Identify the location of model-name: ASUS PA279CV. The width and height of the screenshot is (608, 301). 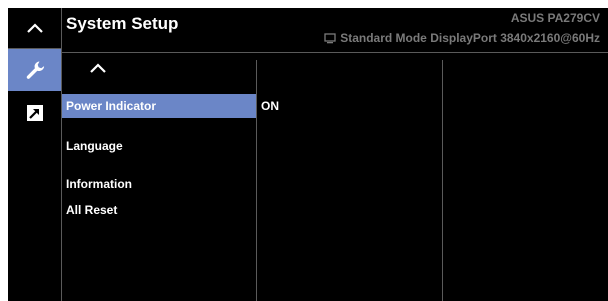
(555, 18).